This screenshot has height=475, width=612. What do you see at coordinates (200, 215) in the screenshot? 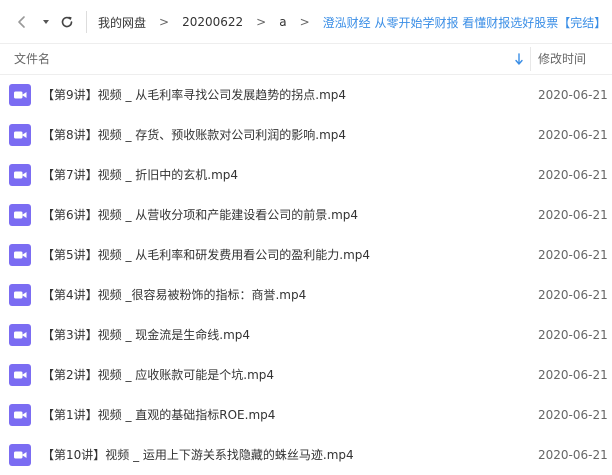
I see `file-name: 【第6讲】视频 _ 从营收分项和产能建设看公司的前景.mp4` at bounding box center [200, 215].